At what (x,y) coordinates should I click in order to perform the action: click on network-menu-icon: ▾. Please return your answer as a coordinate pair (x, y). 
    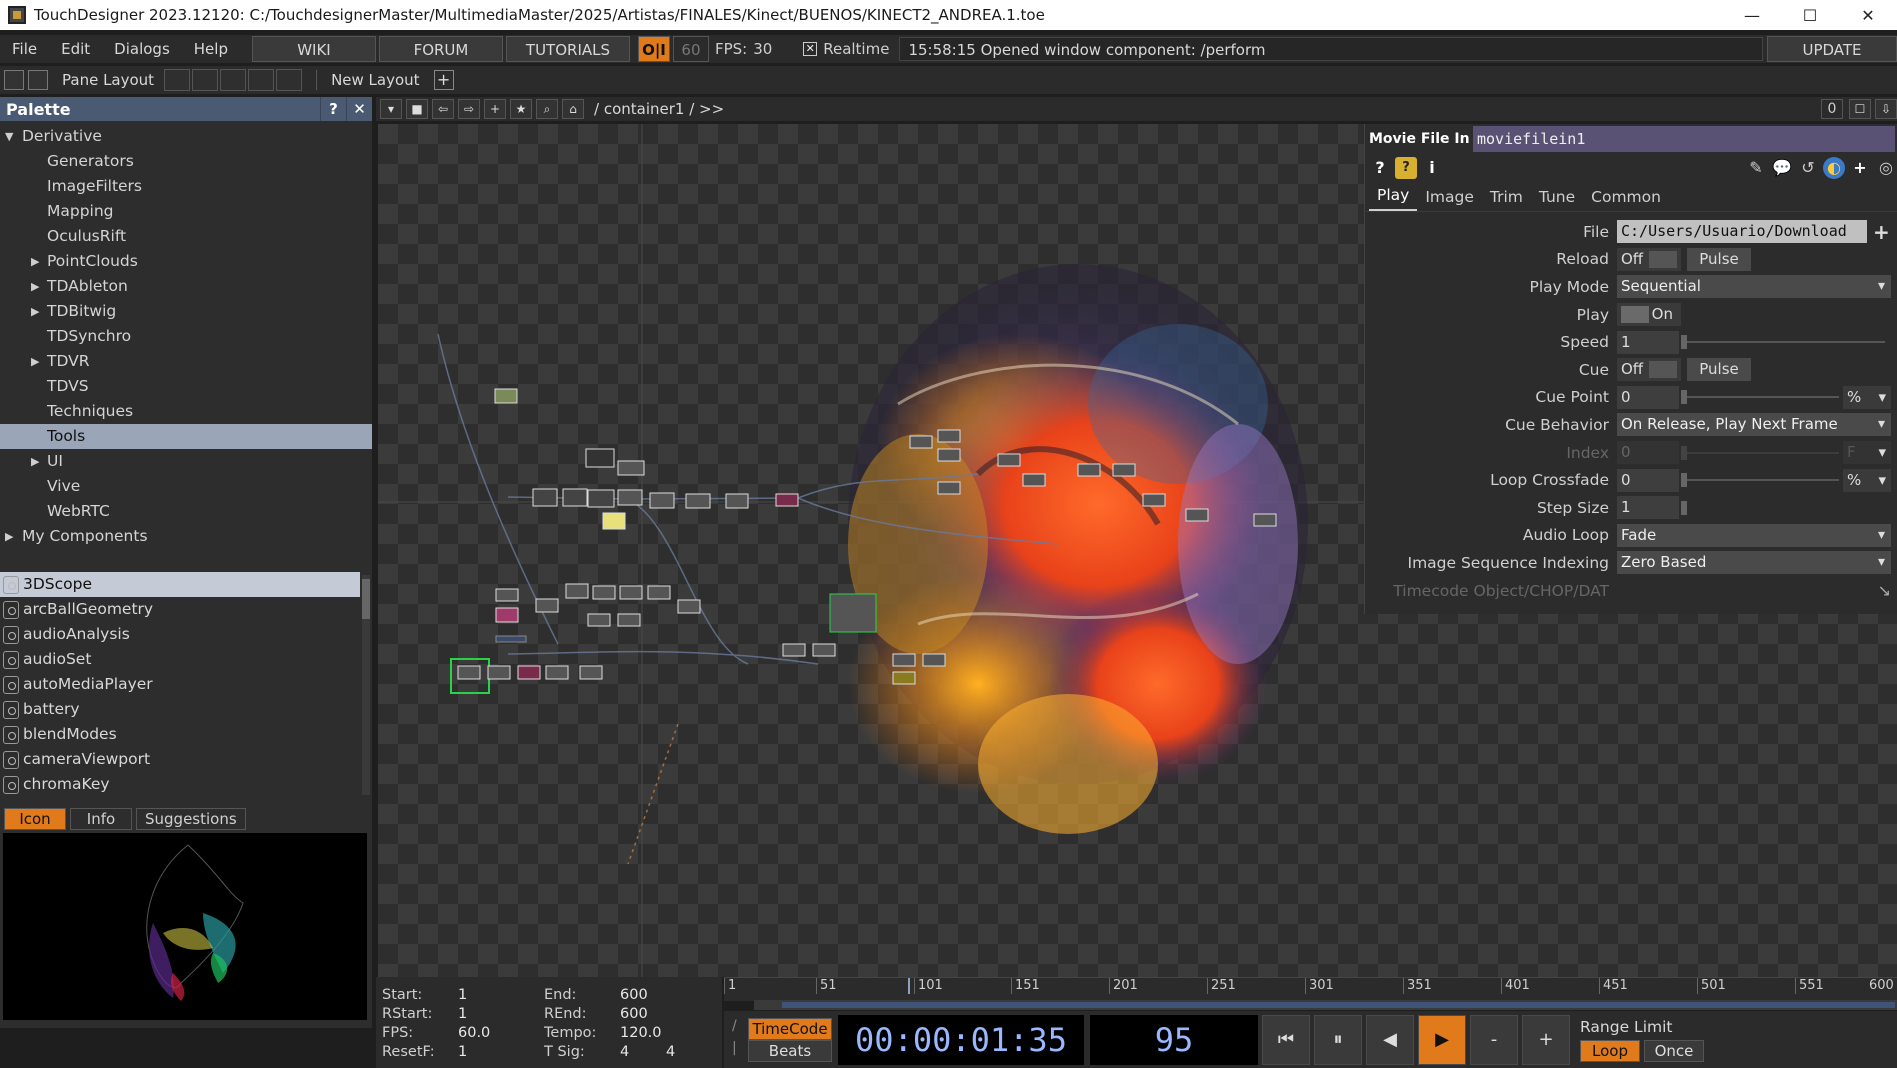
    Looking at the image, I should click on (391, 109).